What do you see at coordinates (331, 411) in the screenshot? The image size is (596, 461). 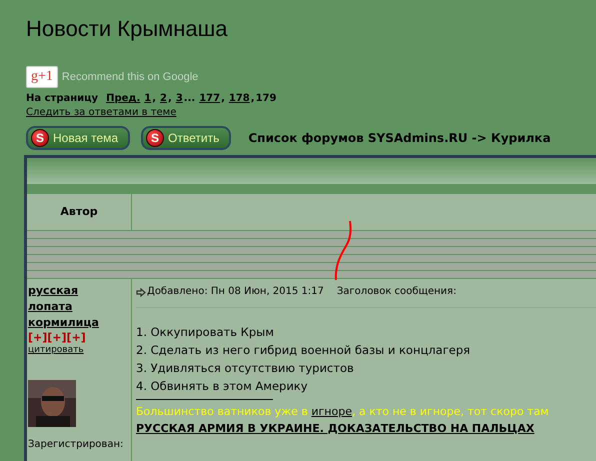 I see `ignore-link: игноре` at bounding box center [331, 411].